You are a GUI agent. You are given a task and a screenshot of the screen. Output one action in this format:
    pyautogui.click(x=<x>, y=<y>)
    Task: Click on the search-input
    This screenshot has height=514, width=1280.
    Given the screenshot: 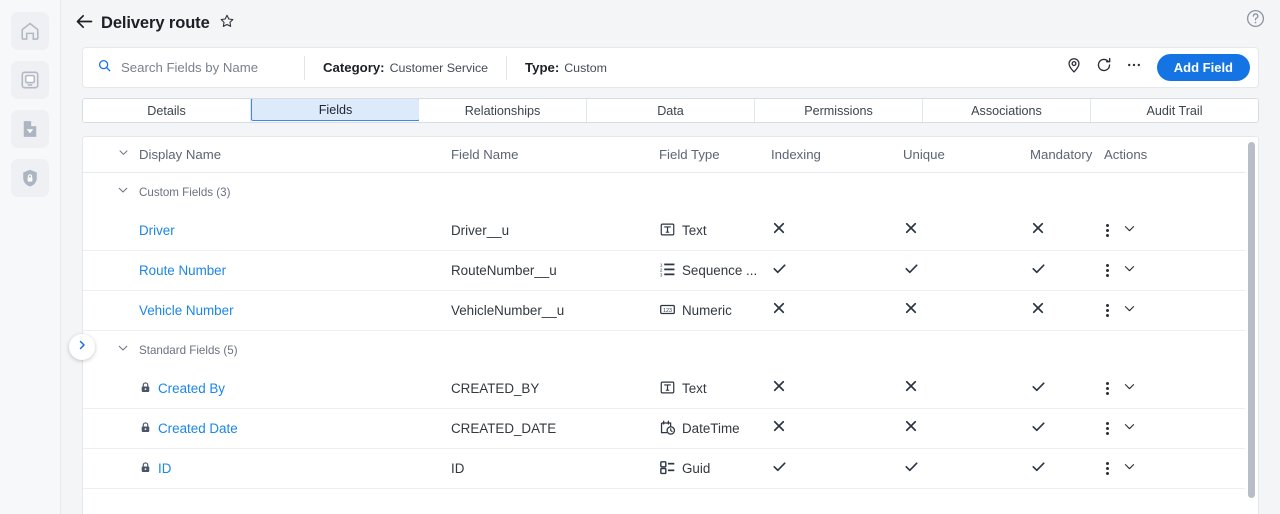 What is the action you would take?
    pyautogui.click(x=212, y=67)
    